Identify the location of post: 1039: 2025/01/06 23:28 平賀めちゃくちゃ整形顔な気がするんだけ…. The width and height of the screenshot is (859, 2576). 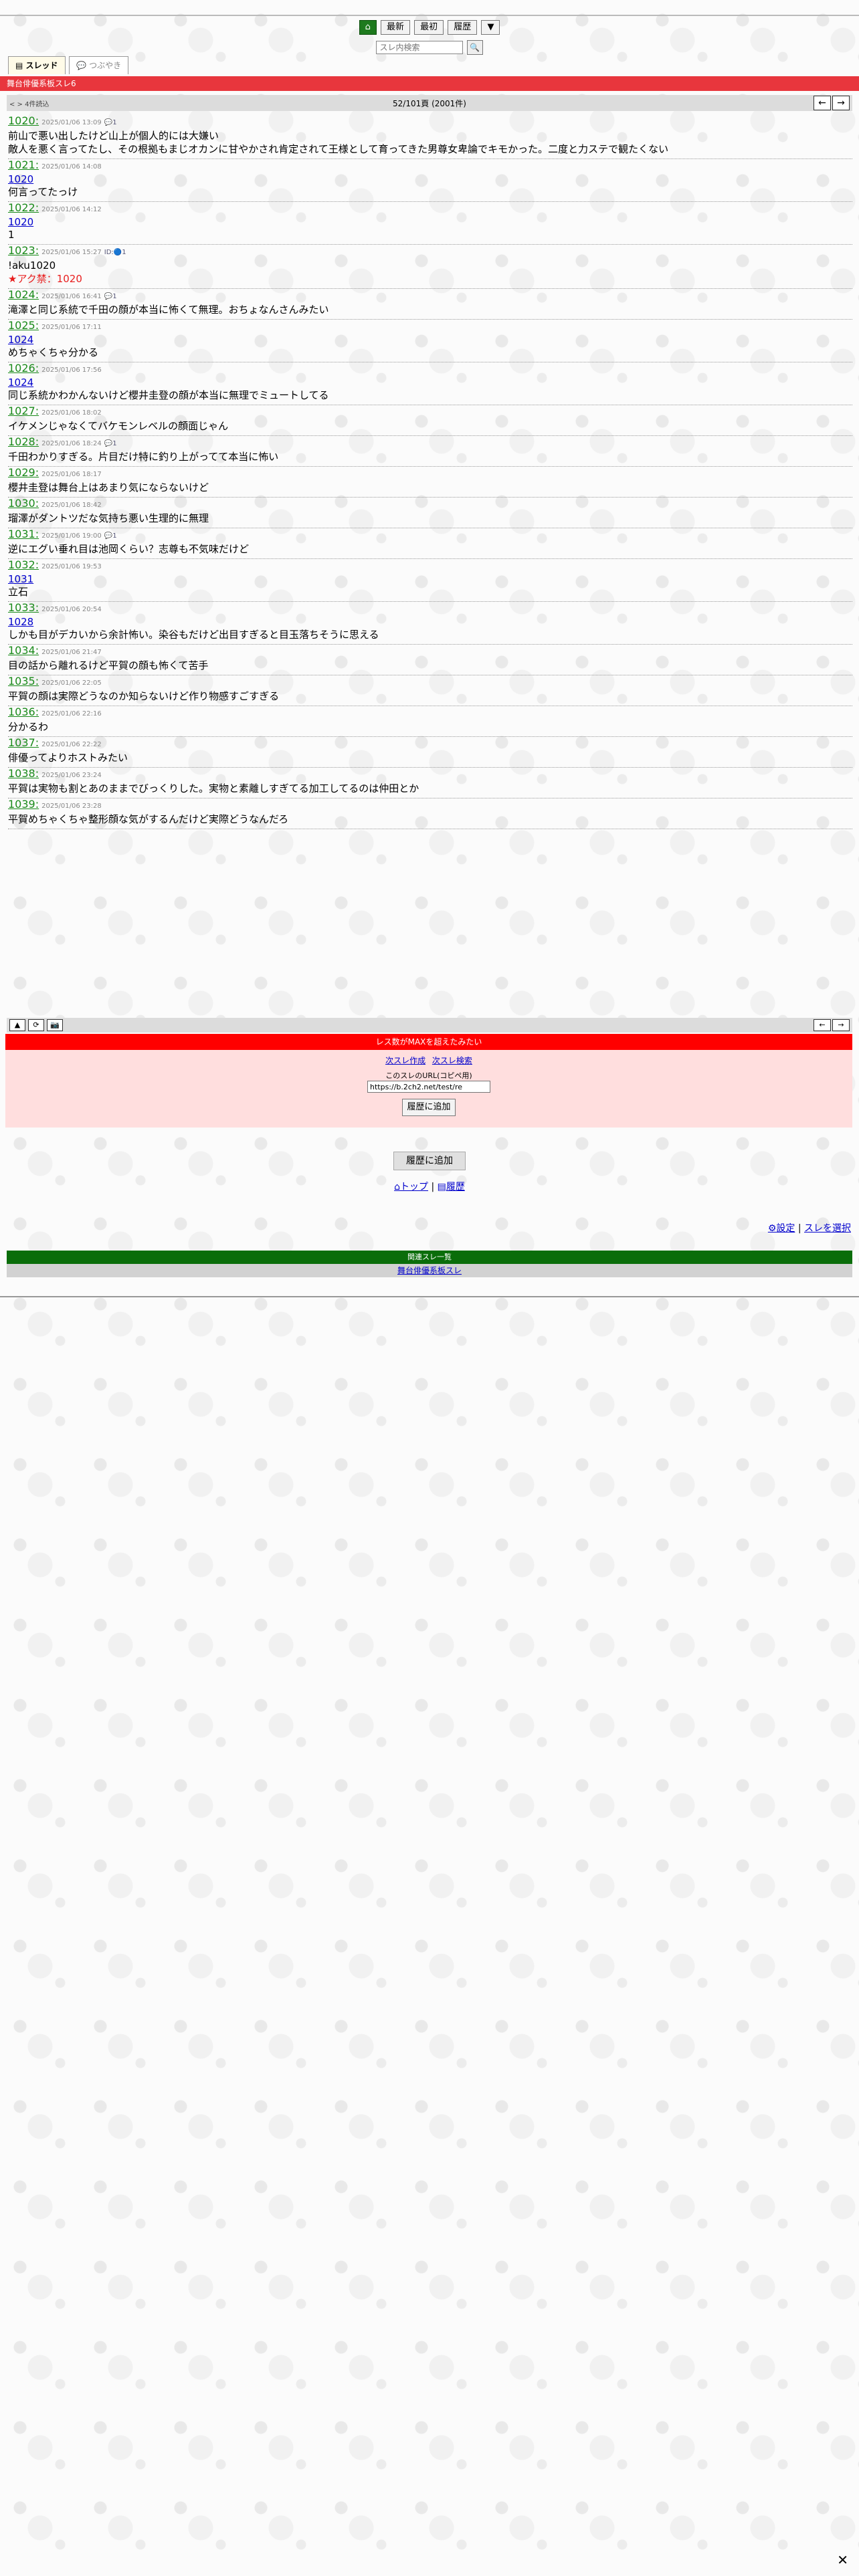
(430, 813).